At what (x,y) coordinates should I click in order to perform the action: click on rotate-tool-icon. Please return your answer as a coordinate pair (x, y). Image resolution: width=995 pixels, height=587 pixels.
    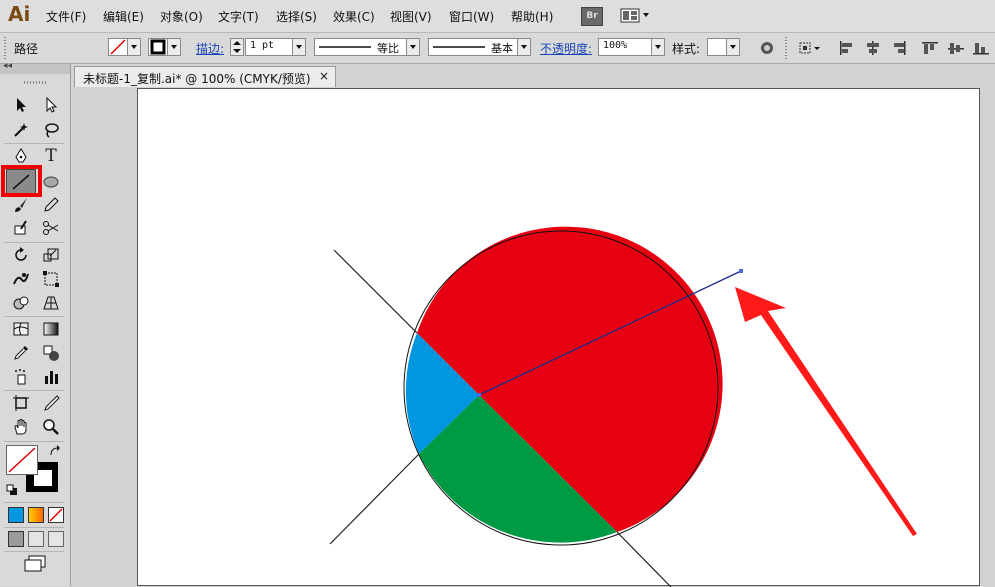
    Looking at the image, I should click on (21, 255).